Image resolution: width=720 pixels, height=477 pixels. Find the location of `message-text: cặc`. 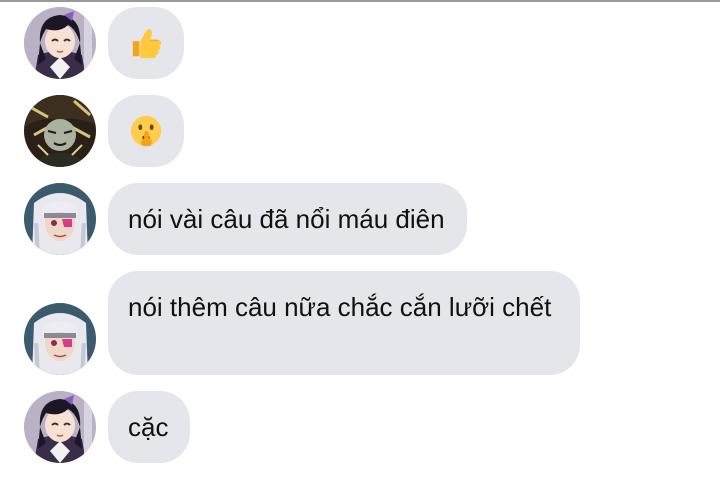

message-text: cặc is located at coordinates (148, 427).